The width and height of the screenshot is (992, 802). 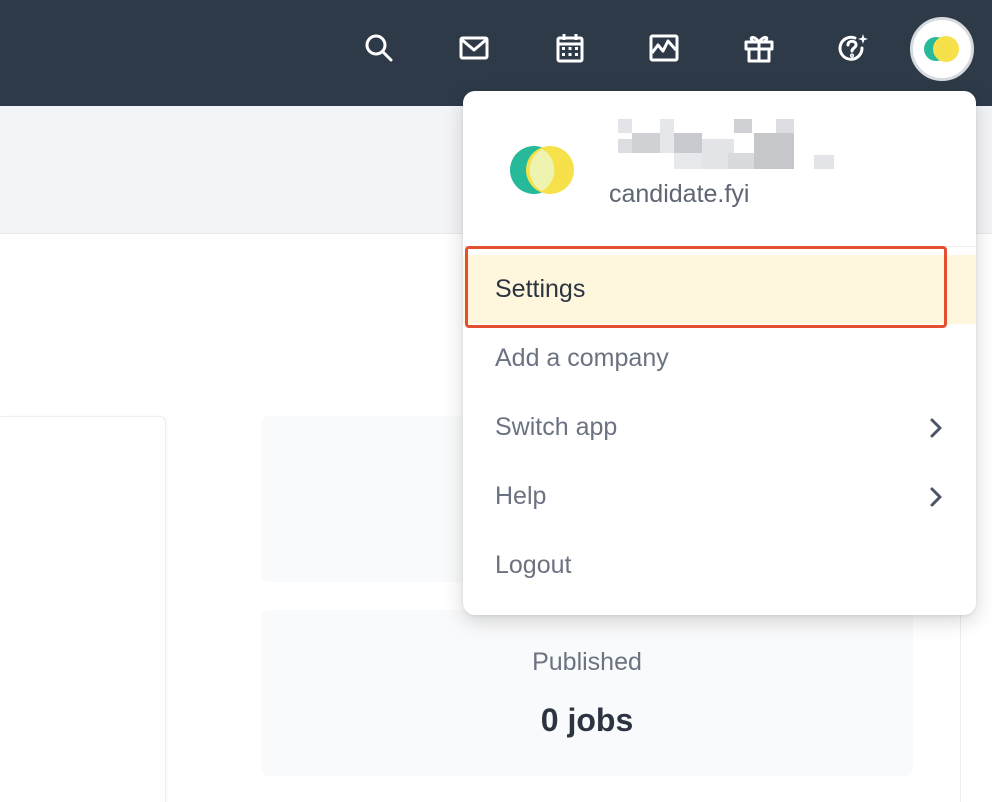 I want to click on calendar-icon, so click(x=570, y=48).